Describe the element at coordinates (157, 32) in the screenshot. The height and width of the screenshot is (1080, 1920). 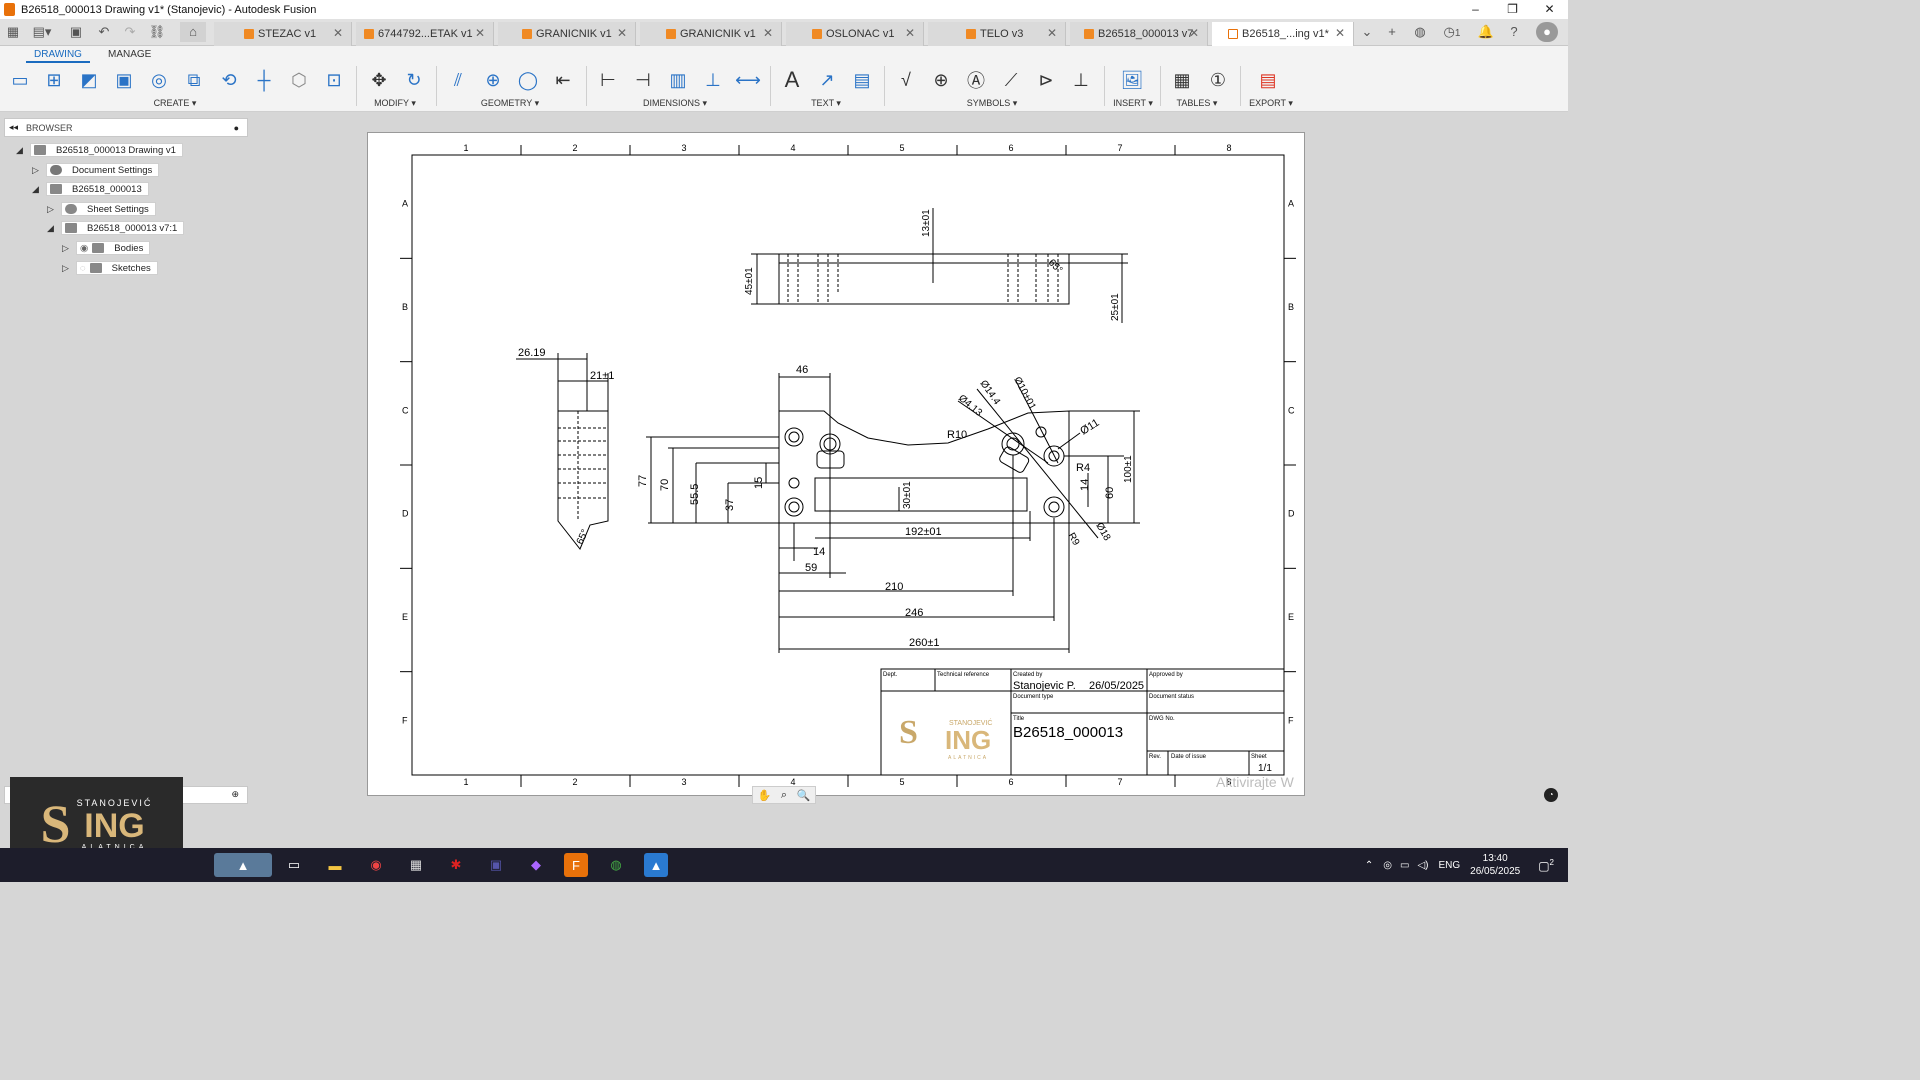
I see `link-icon: ⛓` at that location.